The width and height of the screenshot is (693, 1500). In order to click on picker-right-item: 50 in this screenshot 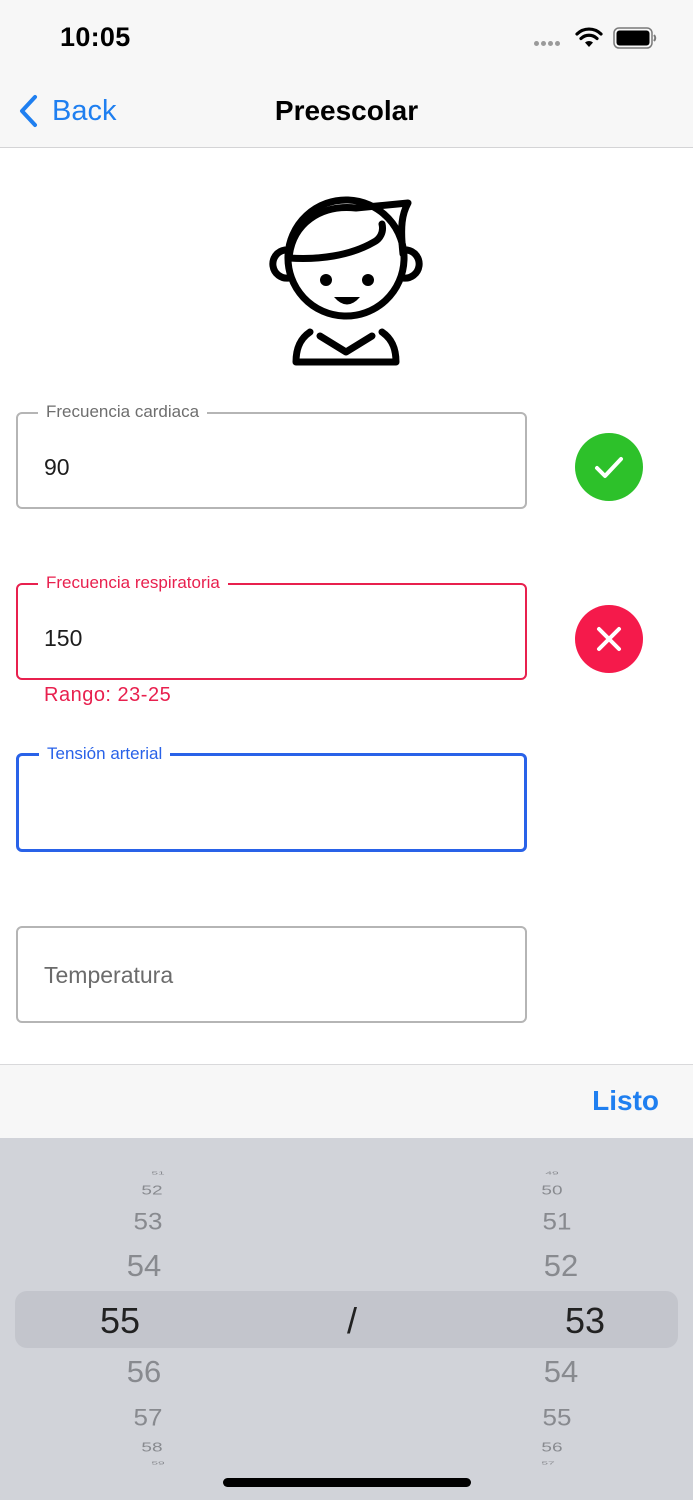, I will do `click(551, 1190)`.